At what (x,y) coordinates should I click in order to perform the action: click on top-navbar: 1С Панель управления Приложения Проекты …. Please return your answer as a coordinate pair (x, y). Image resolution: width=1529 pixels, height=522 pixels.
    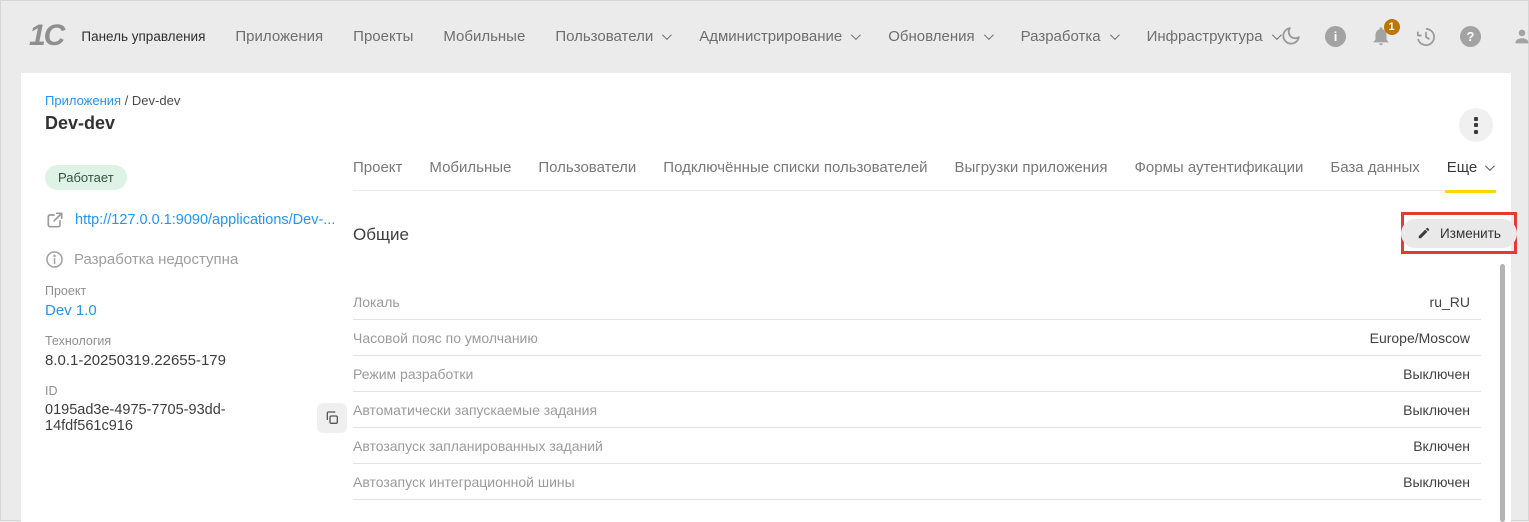
    Looking at the image, I should click on (764, 36).